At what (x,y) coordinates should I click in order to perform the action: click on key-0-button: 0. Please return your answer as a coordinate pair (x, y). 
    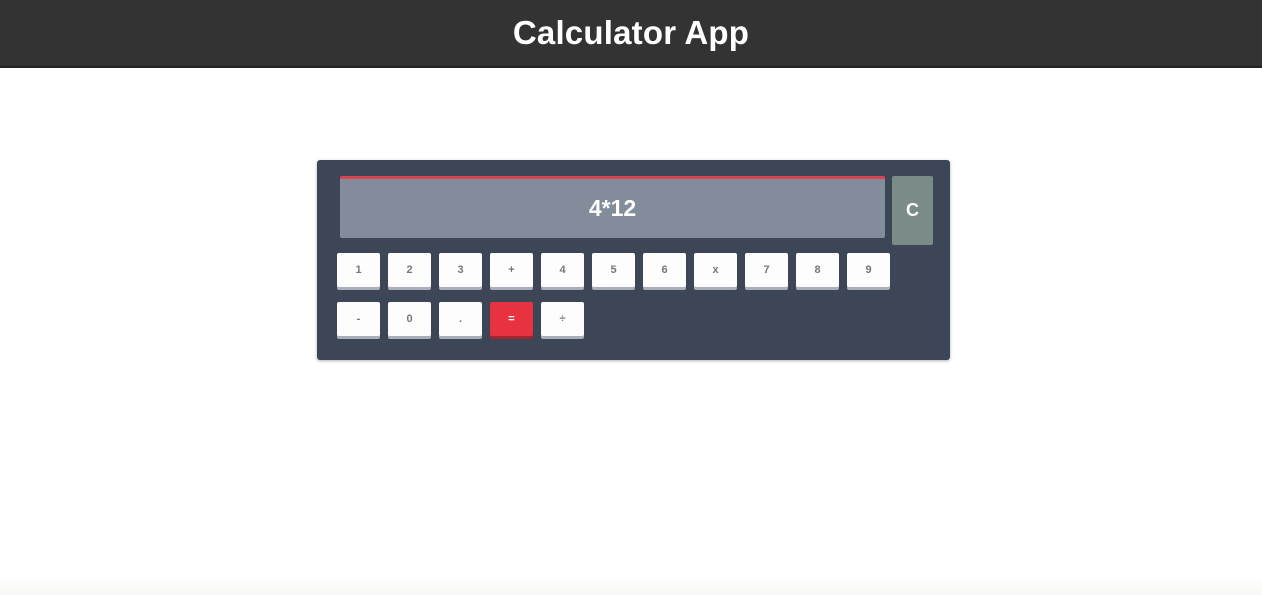
    Looking at the image, I should click on (409, 319).